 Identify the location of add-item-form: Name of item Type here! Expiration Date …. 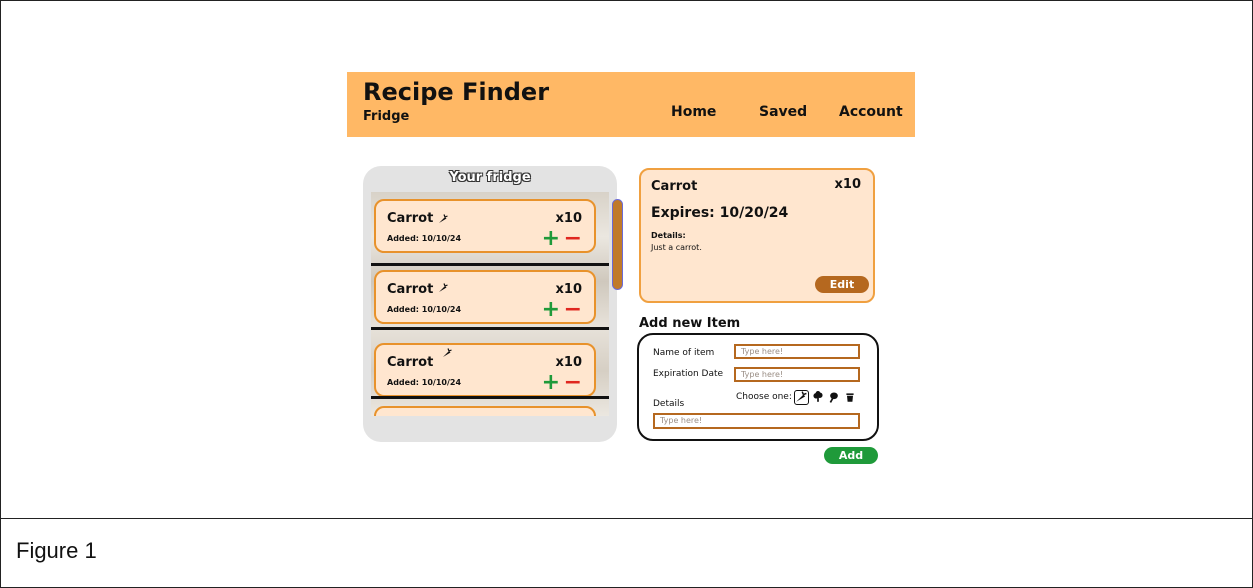
(758, 387).